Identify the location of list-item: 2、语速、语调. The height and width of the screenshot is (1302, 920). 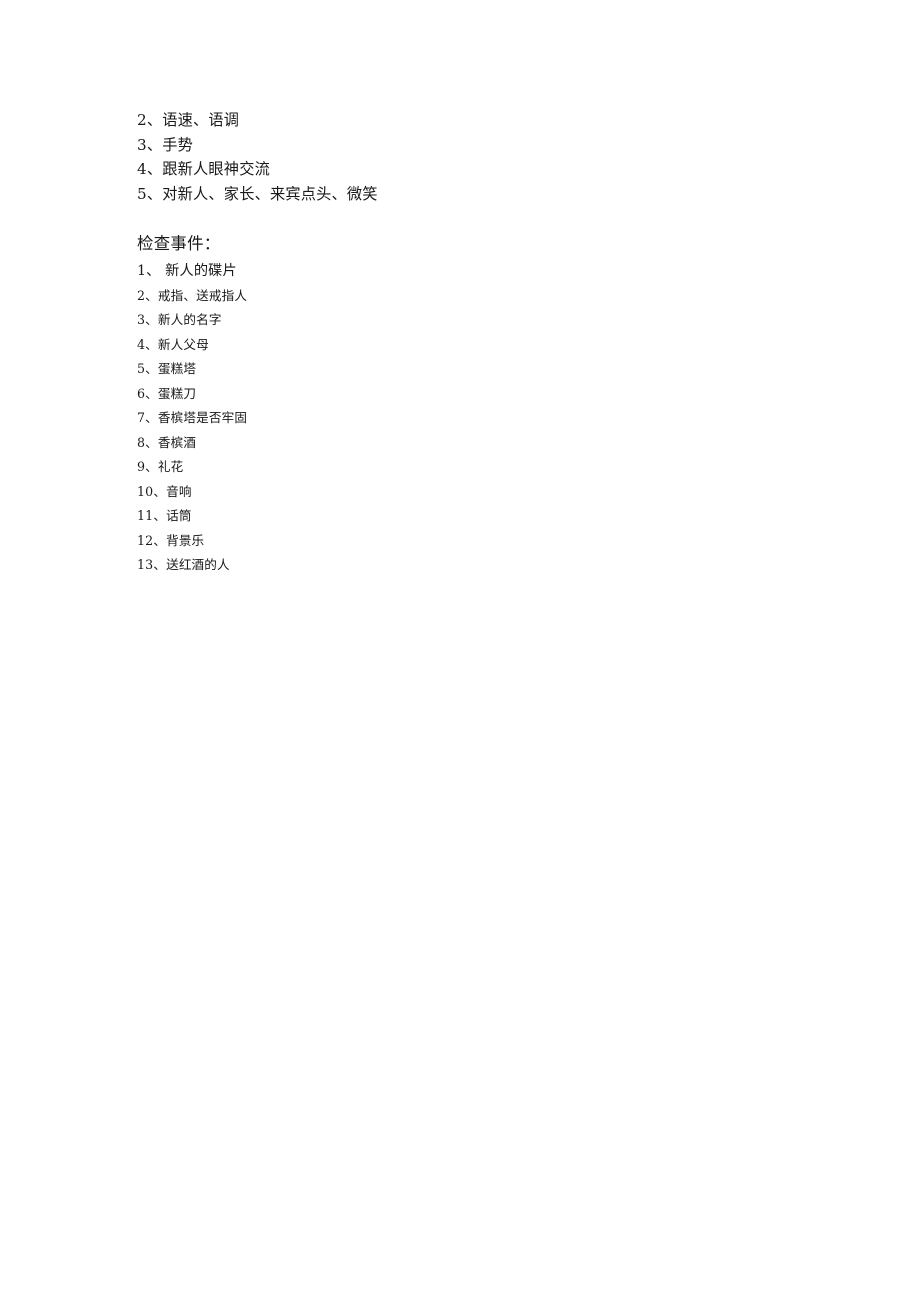
(188, 120).